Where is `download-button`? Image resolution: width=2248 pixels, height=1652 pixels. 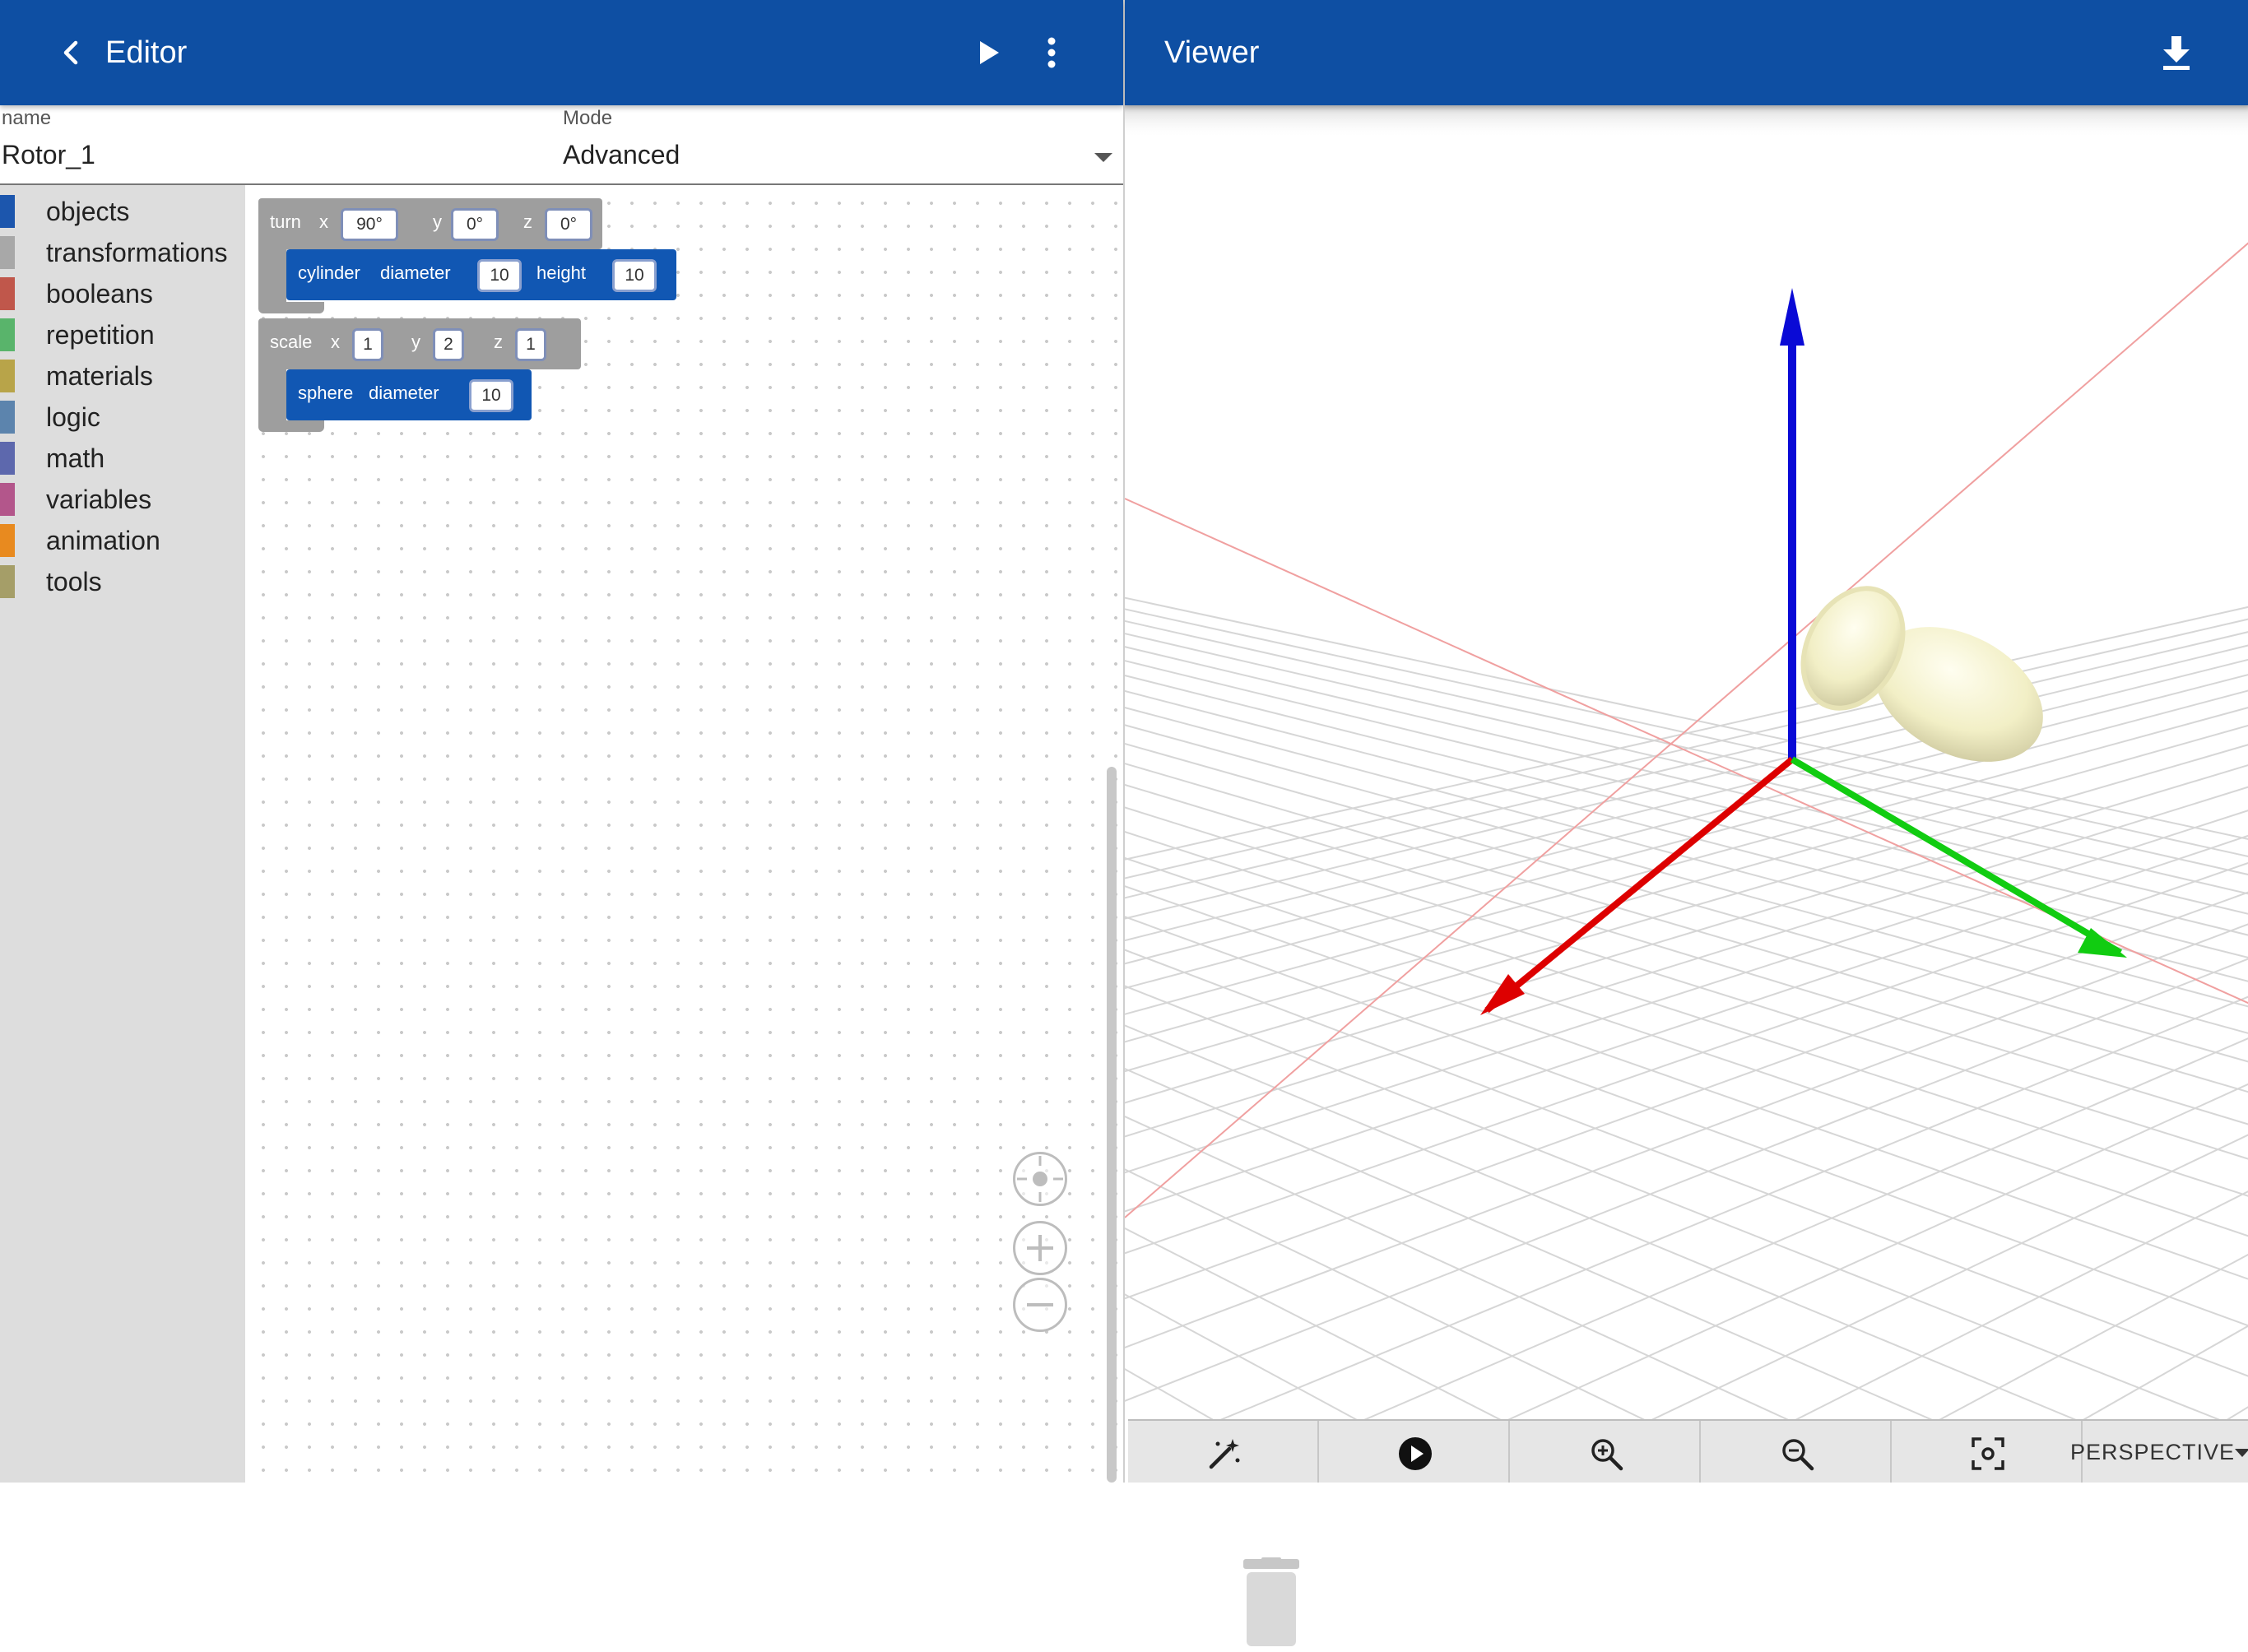
download-button is located at coordinates (2176, 53).